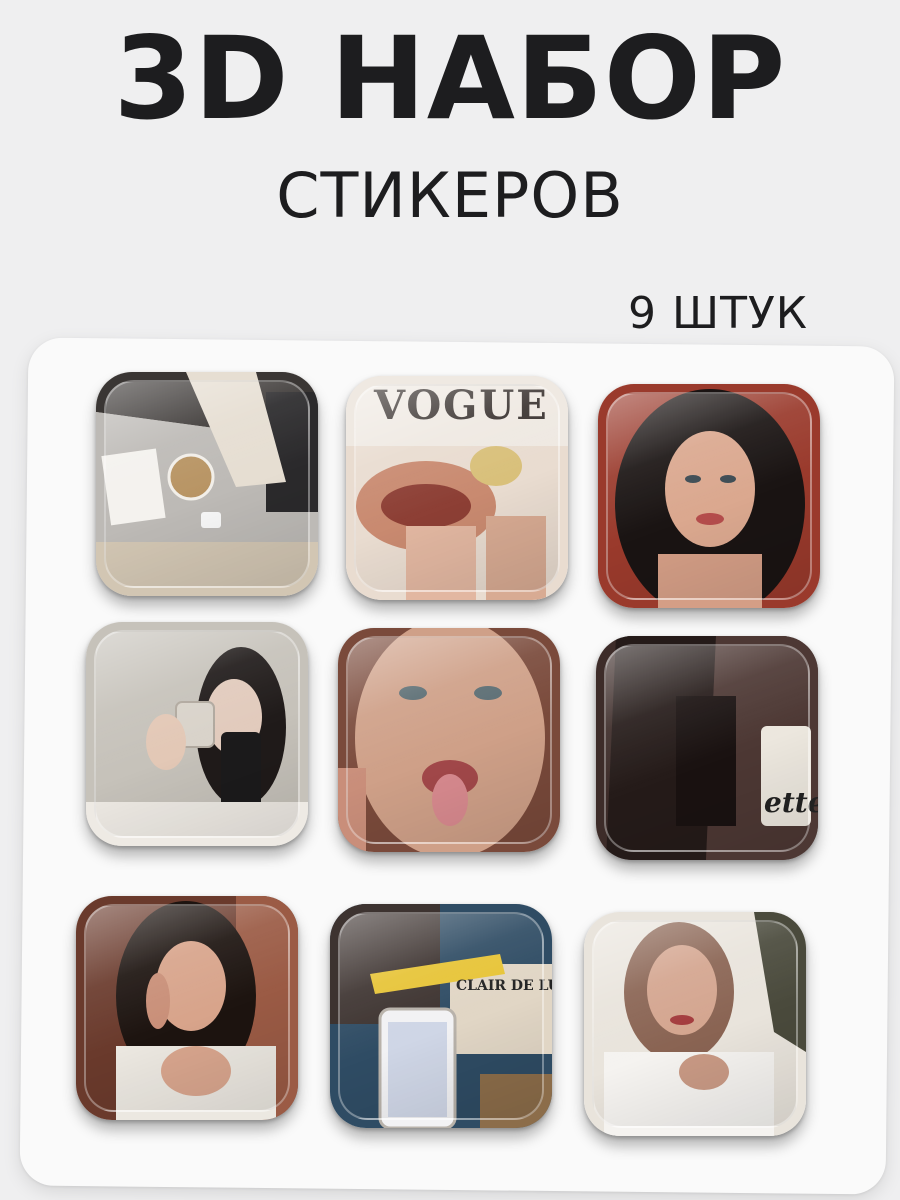 The width and height of the screenshot is (900, 1200). I want to click on sticker-mirror-selfie, so click(197, 734).